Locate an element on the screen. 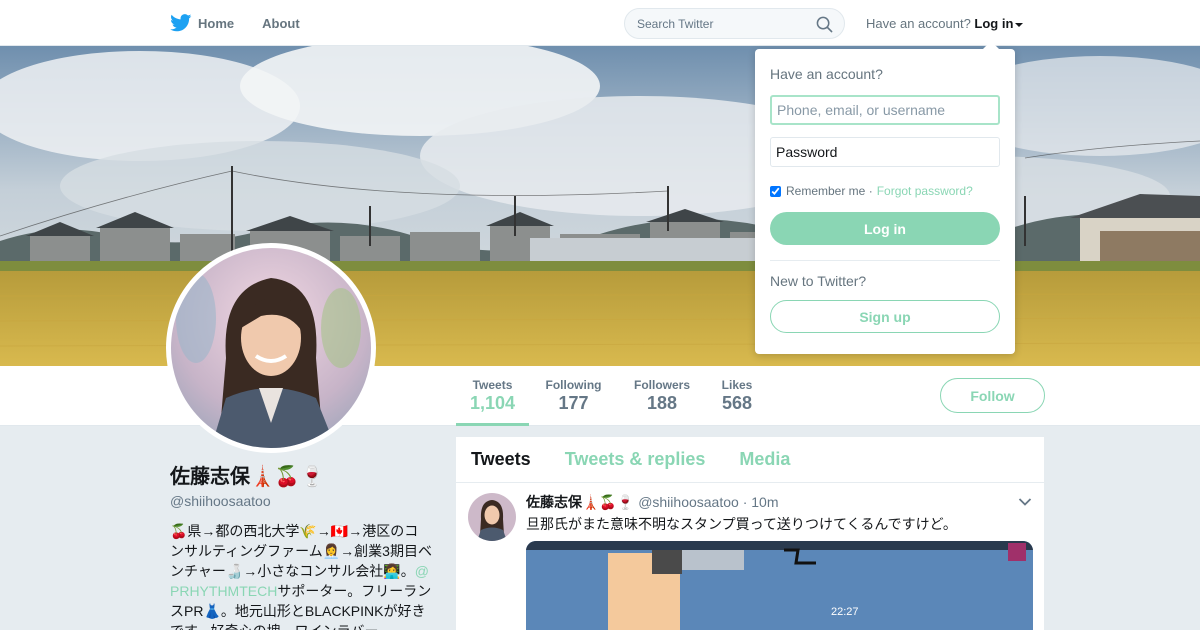 This screenshot has height=630, width=1200. tweet-timestamp: 10m is located at coordinates (764, 502).